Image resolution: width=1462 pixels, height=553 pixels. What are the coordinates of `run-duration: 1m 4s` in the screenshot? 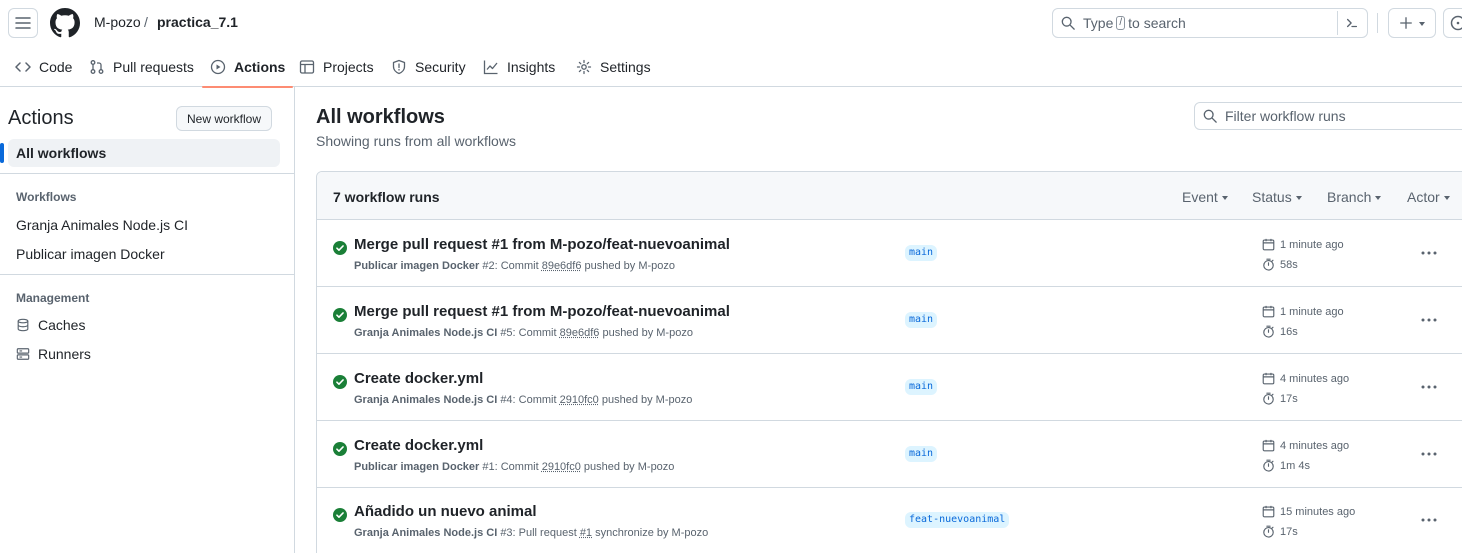 It's located at (1286, 465).